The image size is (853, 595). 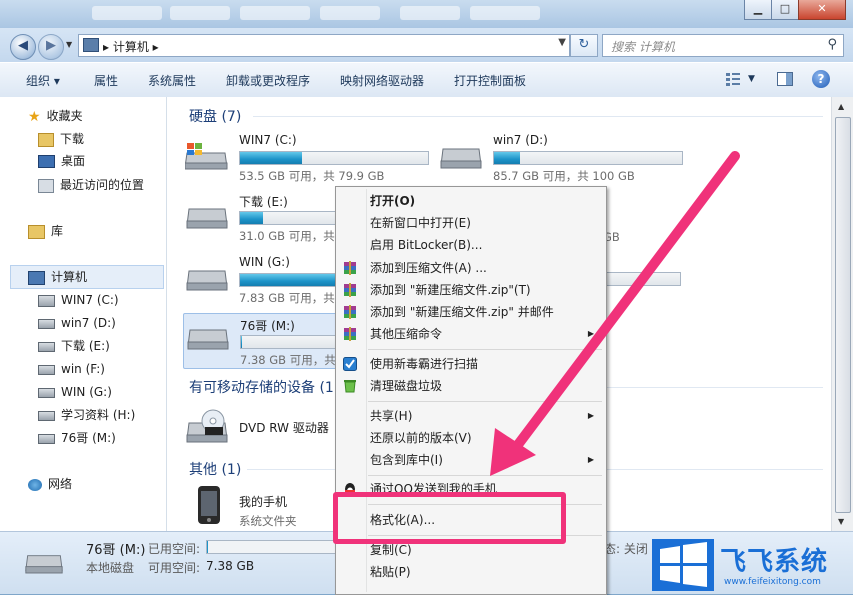 I want to click on sidebar-item-drive-m: 76哥 (M:), so click(x=77, y=438).